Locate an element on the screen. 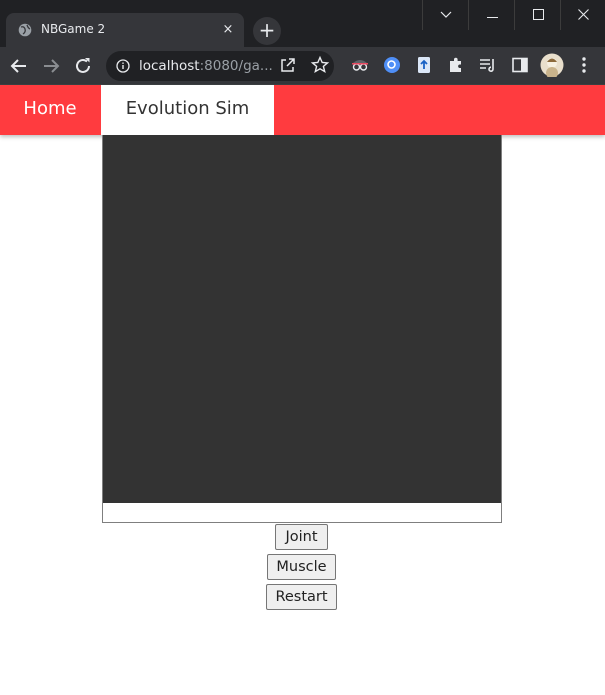 The image size is (605, 695). close-window-button is located at coordinates (583, 15).